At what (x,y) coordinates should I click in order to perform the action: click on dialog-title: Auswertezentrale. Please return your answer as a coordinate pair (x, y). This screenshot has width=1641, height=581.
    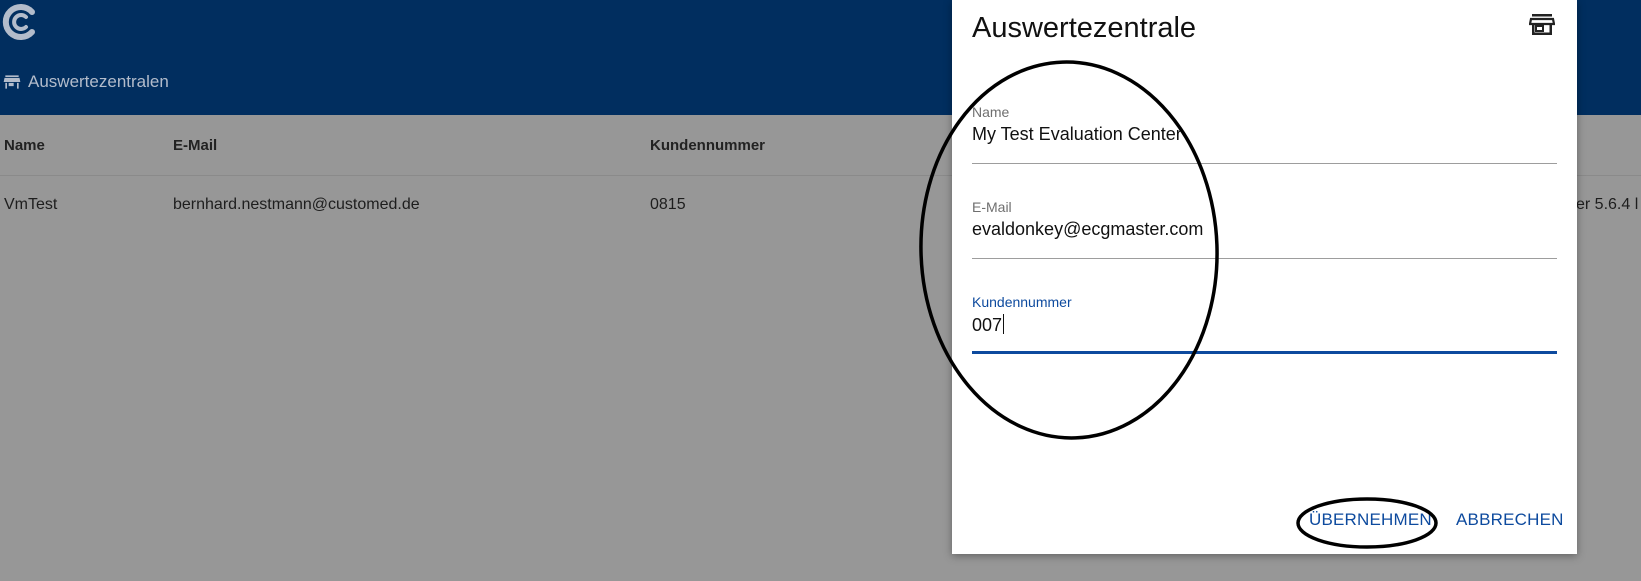
    Looking at the image, I should click on (1084, 28).